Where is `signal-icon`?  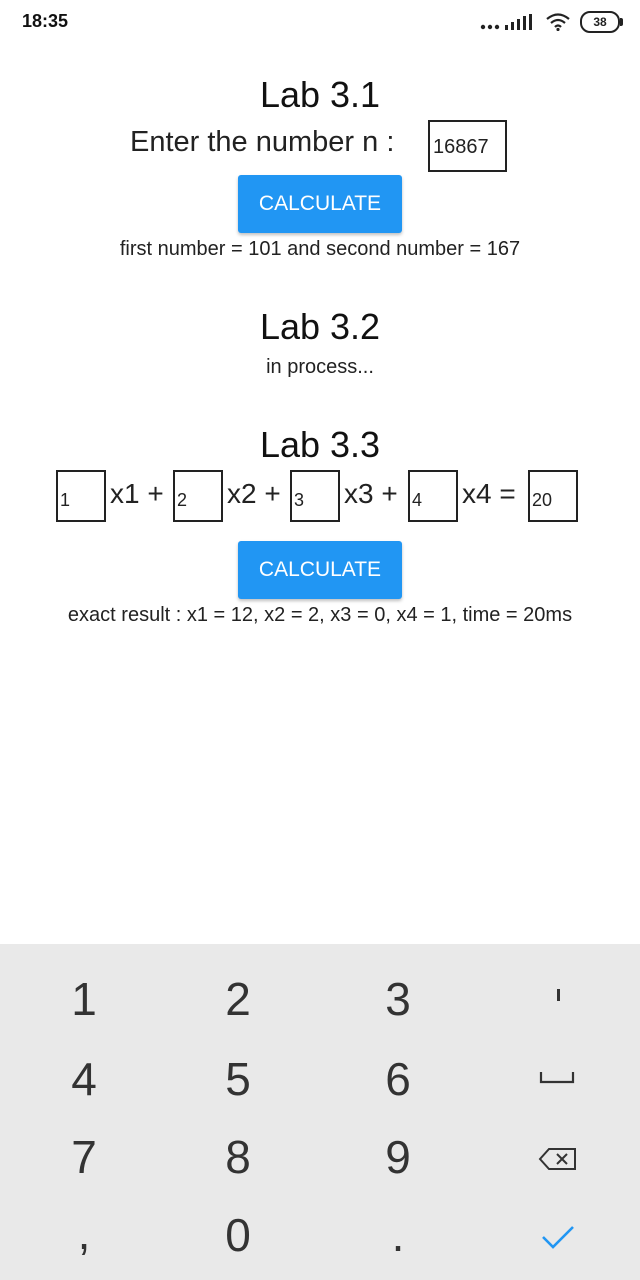 signal-icon is located at coordinates (506, 22).